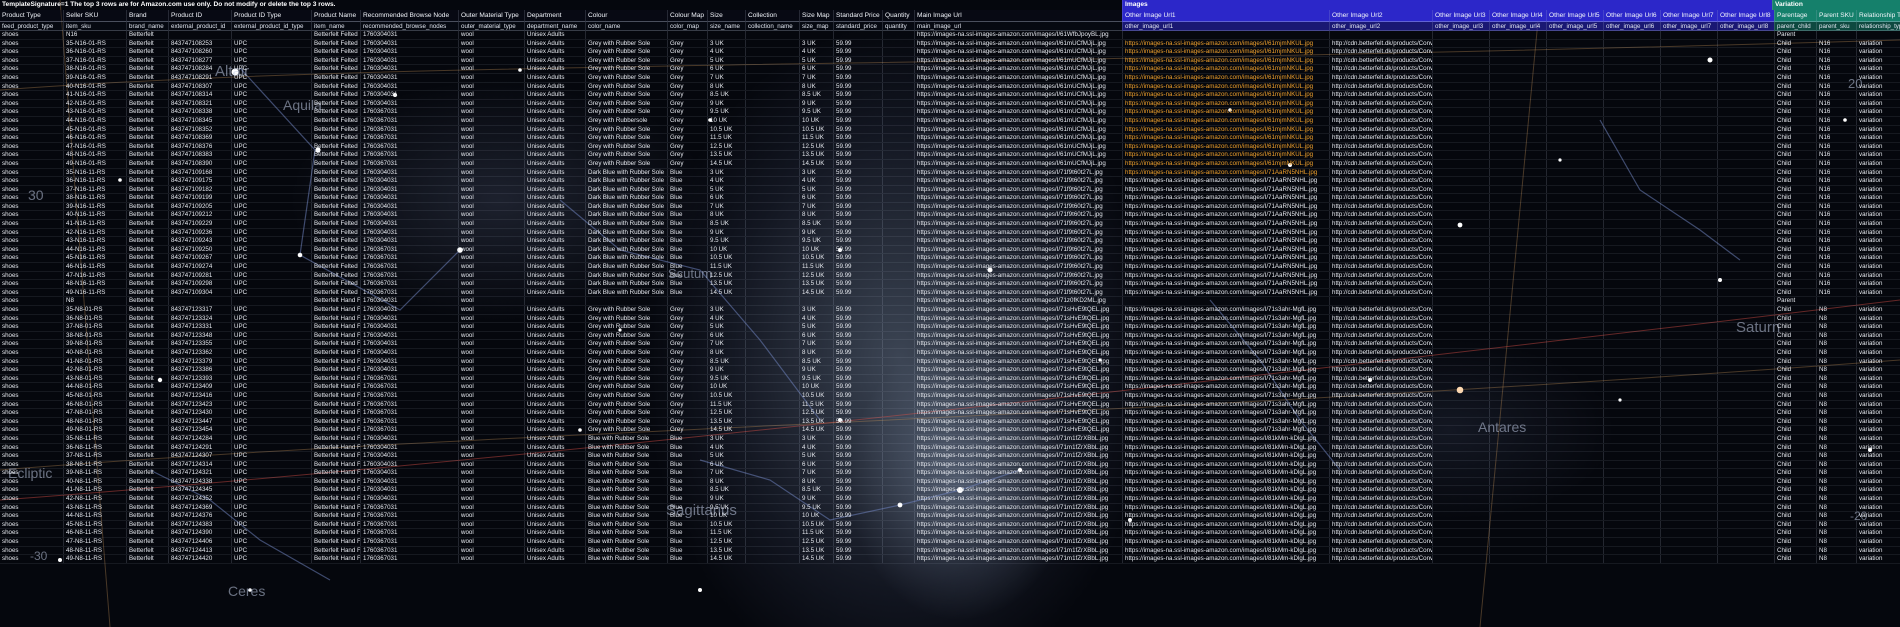 The height and width of the screenshot is (627, 1900). Describe the element at coordinates (199, 318) in the screenshot. I see `cell-external_product_id: 843747123324` at that location.